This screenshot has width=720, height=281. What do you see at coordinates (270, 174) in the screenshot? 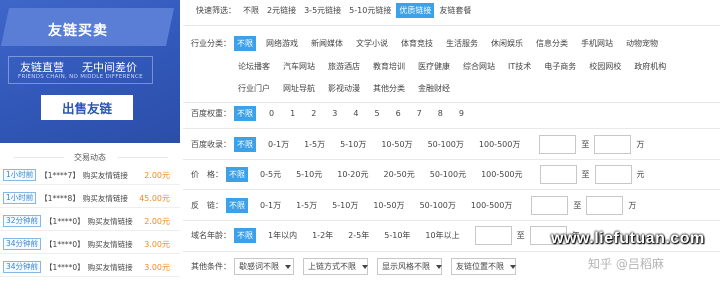
I see `price-option: 0-5元` at bounding box center [270, 174].